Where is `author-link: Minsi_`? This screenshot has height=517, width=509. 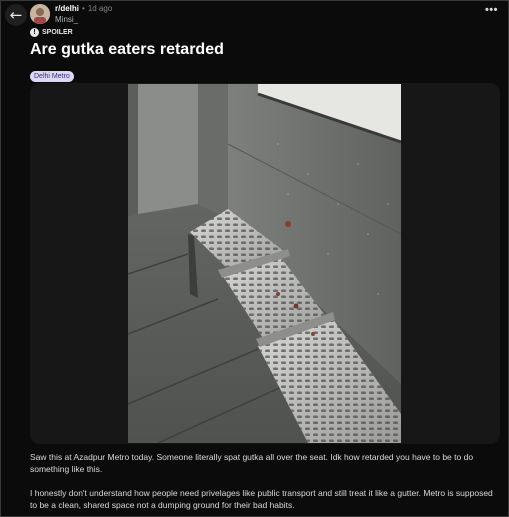
author-link: Minsi_ is located at coordinates (66, 19).